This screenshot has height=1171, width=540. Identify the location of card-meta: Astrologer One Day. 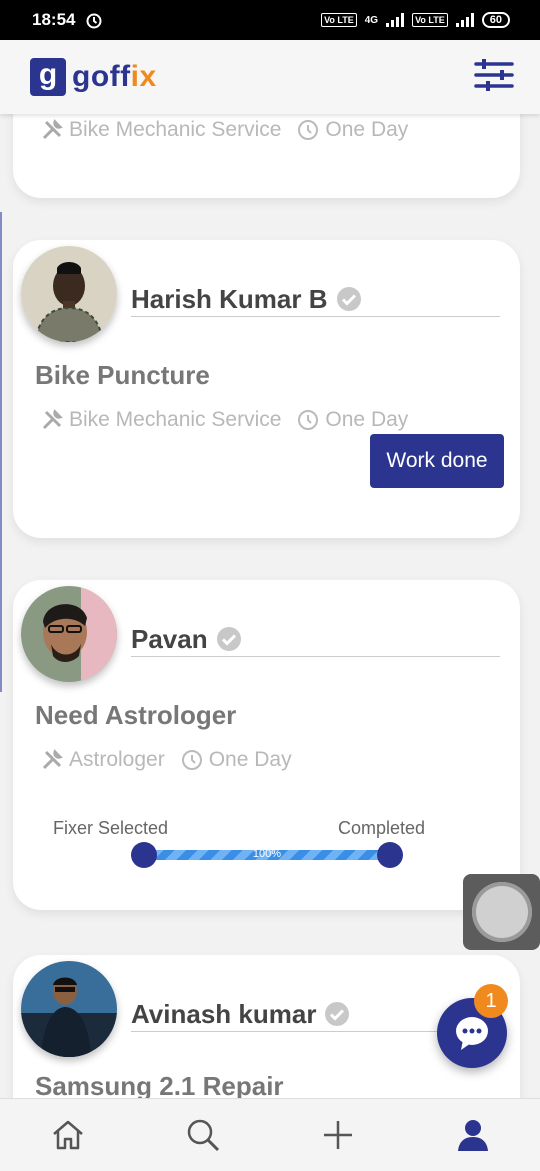
(166, 760).